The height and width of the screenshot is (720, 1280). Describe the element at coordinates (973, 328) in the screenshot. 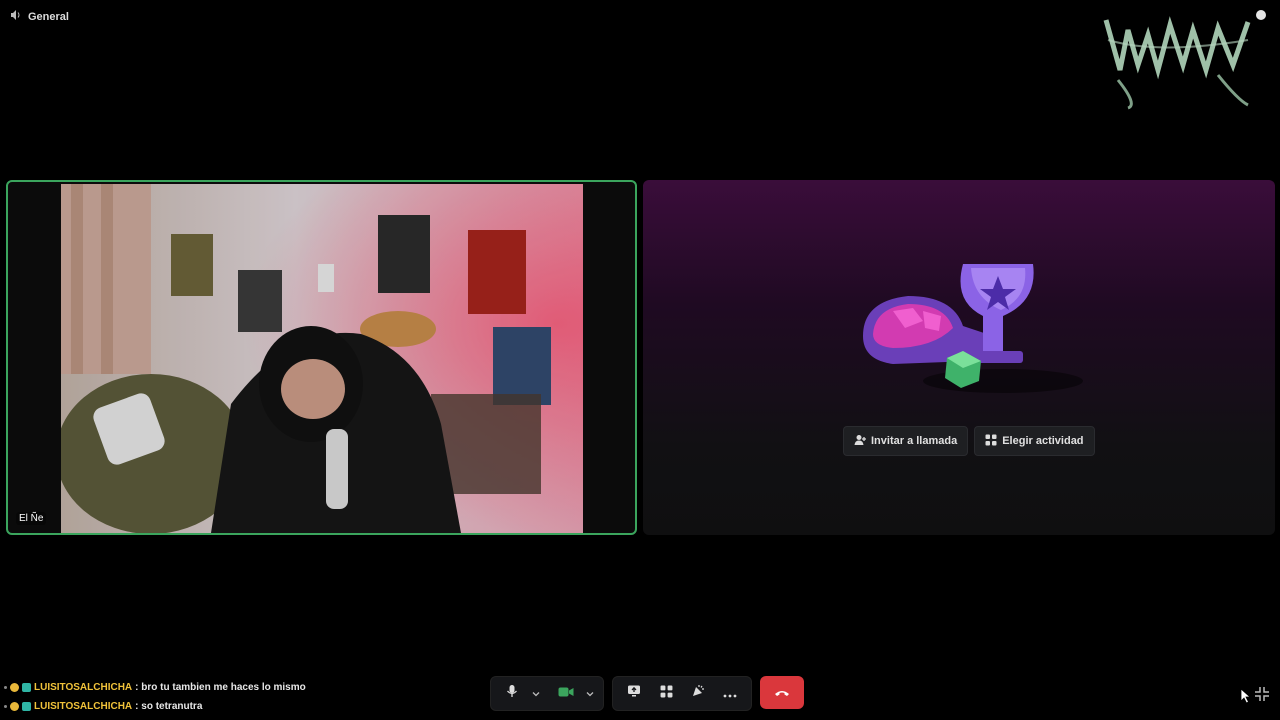

I see `activity-illustration` at that location.